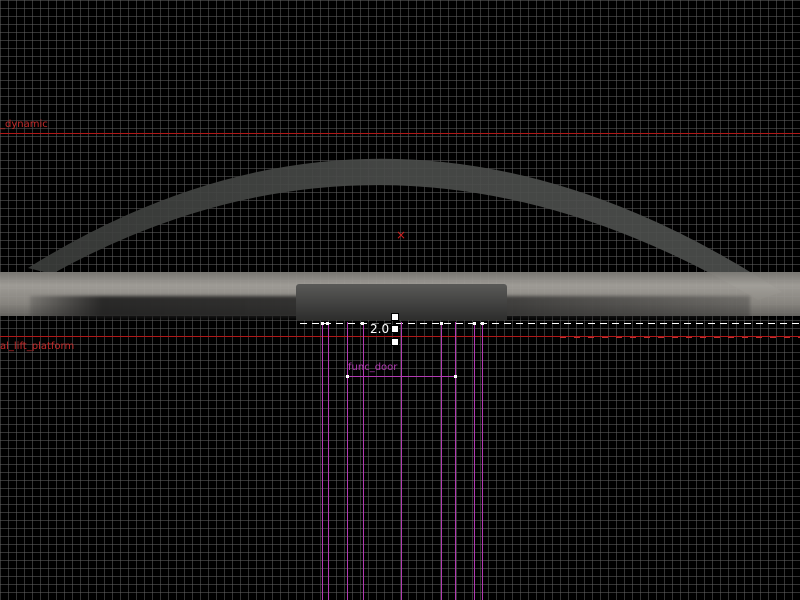  What do you see at coordinates (401, 376) in the screenshot?
I see `door-bound-top` at bounding box center [401, 376].